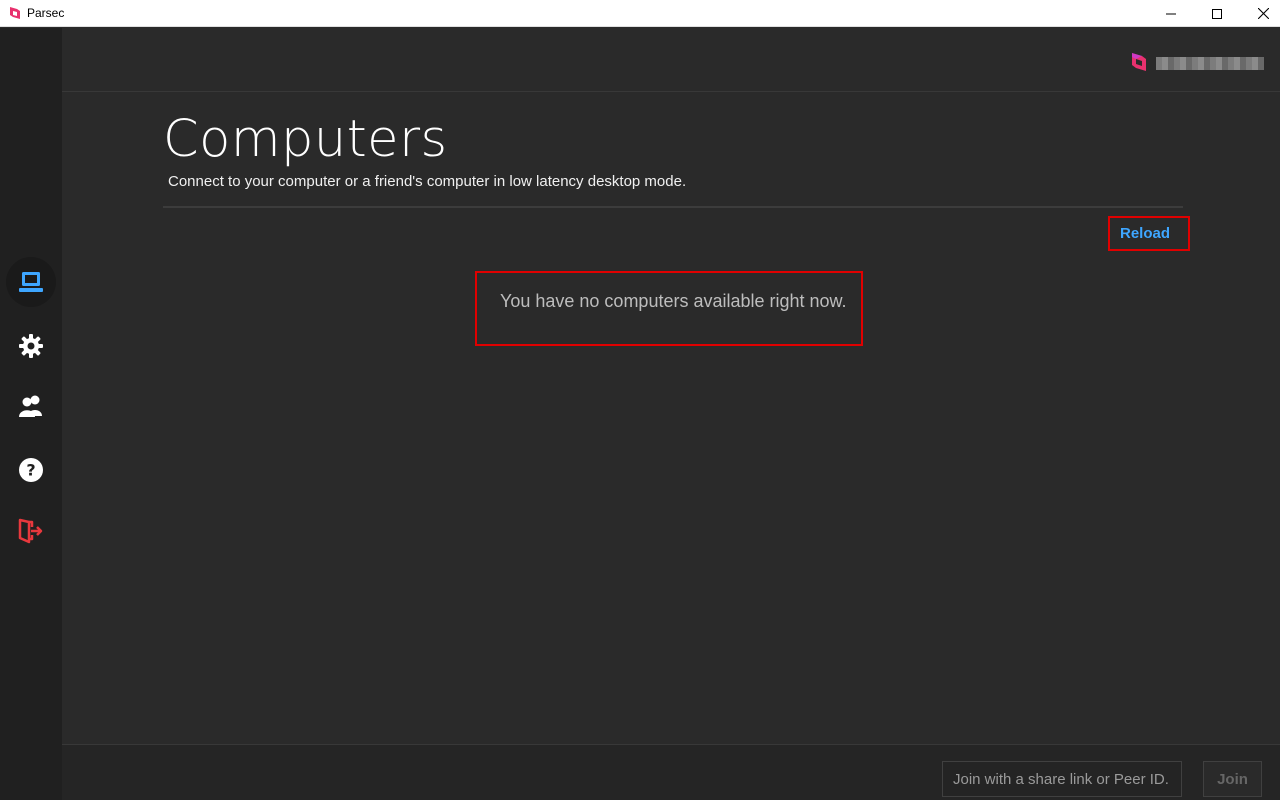  What do you see at coordinates (1145, 233) in the screenshot?
I see `reload-button: Reload` at bounding box center [1145, 233].